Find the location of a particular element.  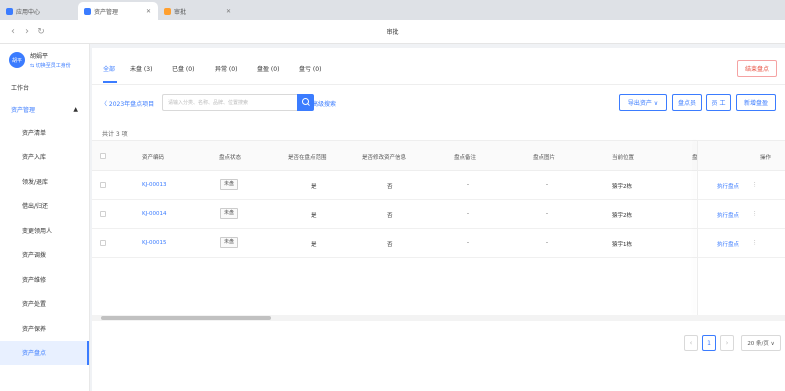

location-cell: 猿宇1栋 is located at coordinates (622, 245).